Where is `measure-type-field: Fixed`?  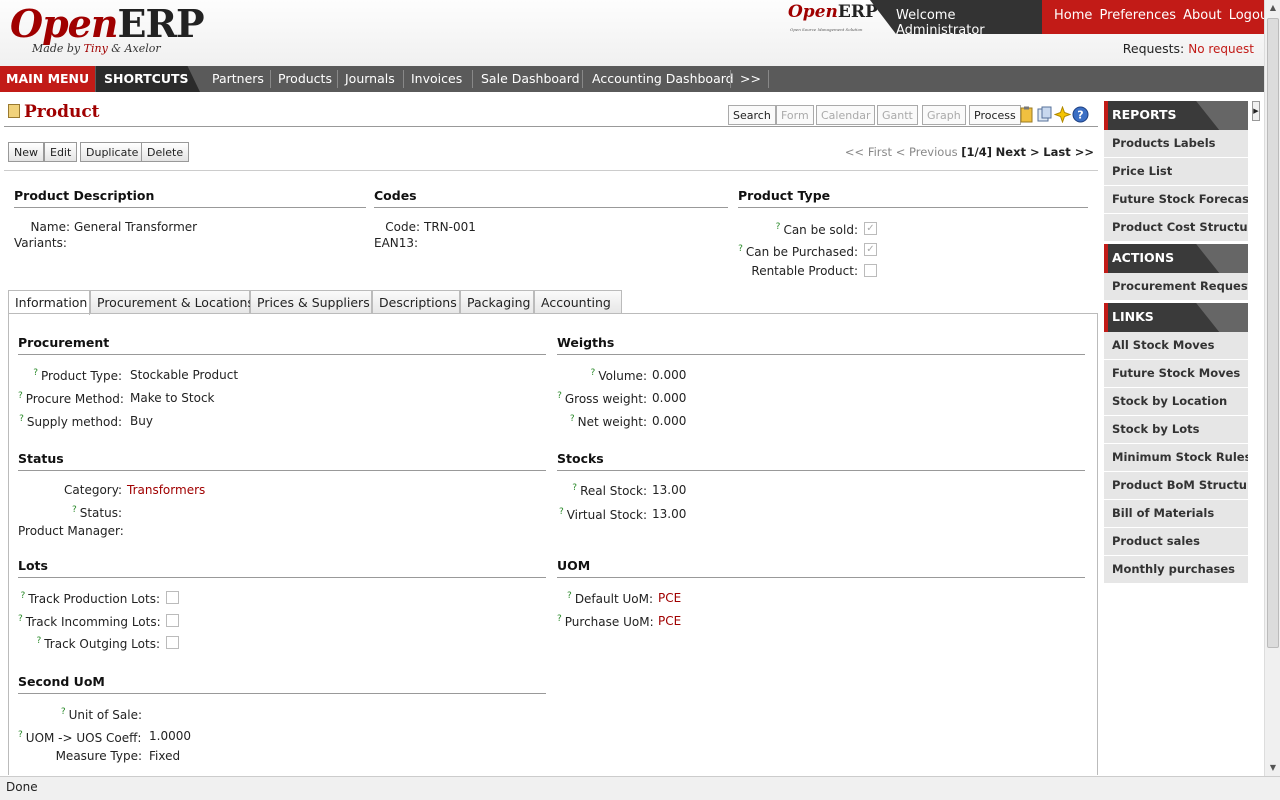 measure-type-field: Fixed is located at coordinates (164, 756).